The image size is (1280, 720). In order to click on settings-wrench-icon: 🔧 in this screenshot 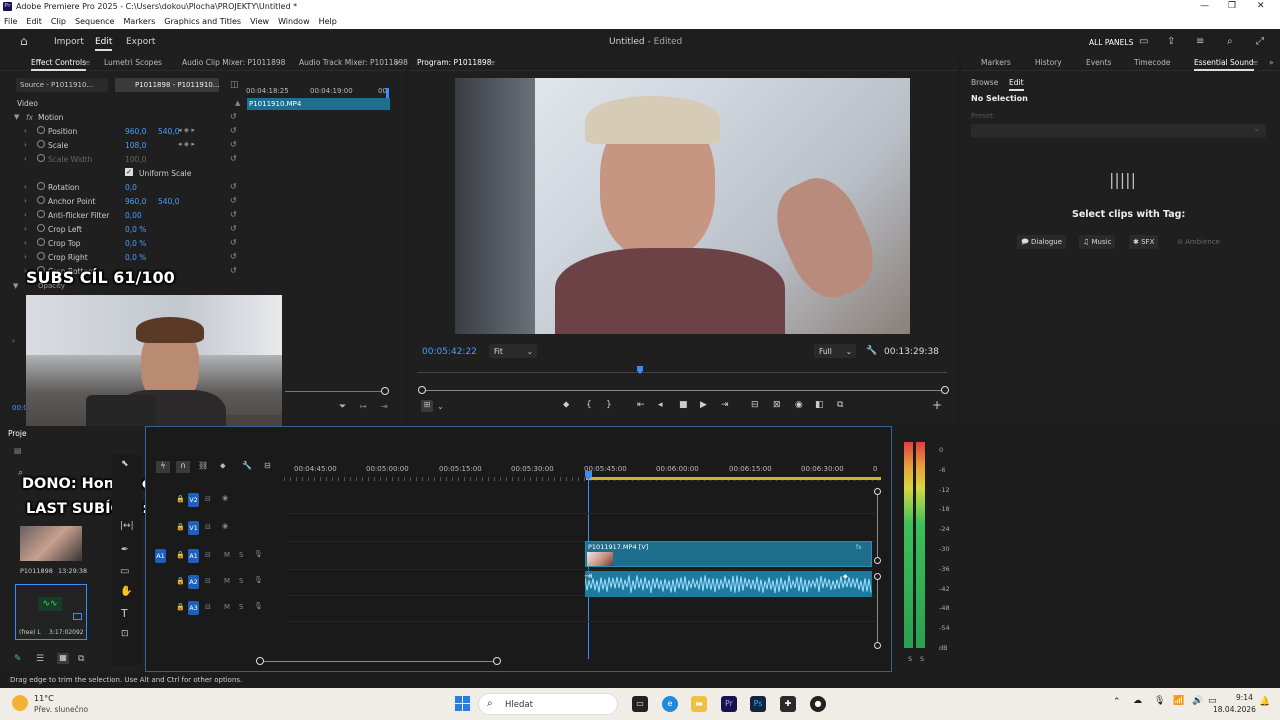, I will do `click(871, 351)`.